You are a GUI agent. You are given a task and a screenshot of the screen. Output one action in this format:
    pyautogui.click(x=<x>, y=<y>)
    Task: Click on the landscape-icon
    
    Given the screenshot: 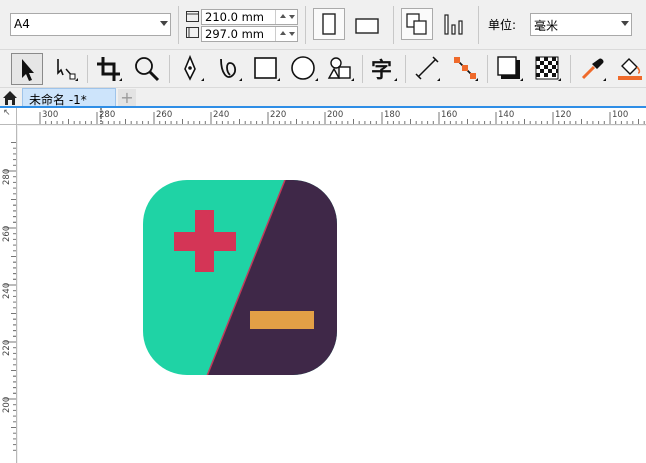 What is the action you would take?
    pyautogui.click(x=367, y=26)
    